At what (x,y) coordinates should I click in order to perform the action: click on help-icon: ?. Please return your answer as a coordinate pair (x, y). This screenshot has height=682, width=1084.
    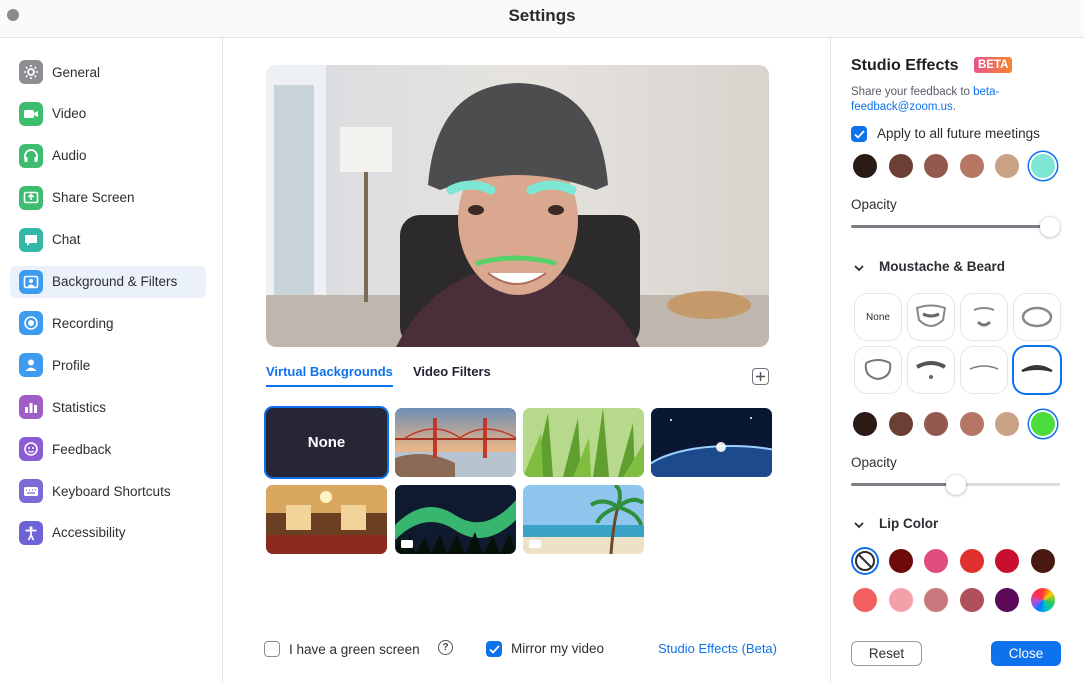
    Looking at the image, I should click on (445, 647).